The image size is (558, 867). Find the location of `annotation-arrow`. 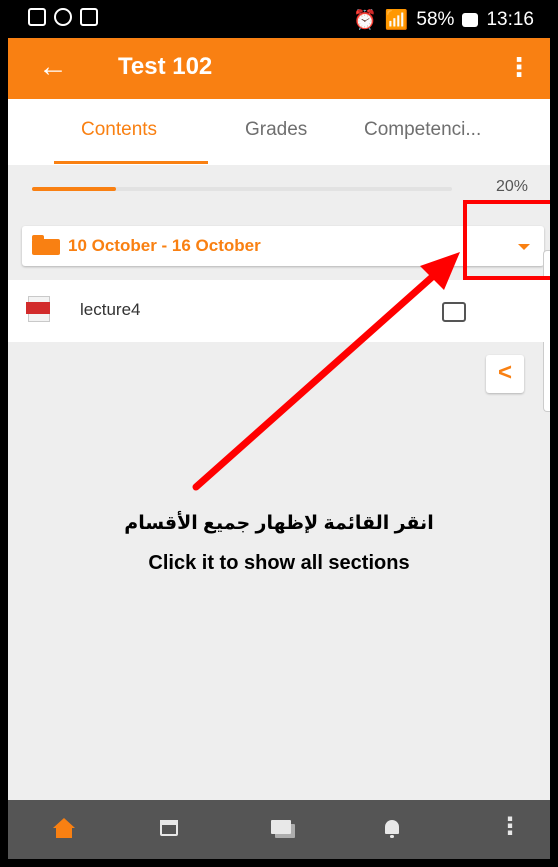

annotation-arrow is located at coordinates (326, 371).